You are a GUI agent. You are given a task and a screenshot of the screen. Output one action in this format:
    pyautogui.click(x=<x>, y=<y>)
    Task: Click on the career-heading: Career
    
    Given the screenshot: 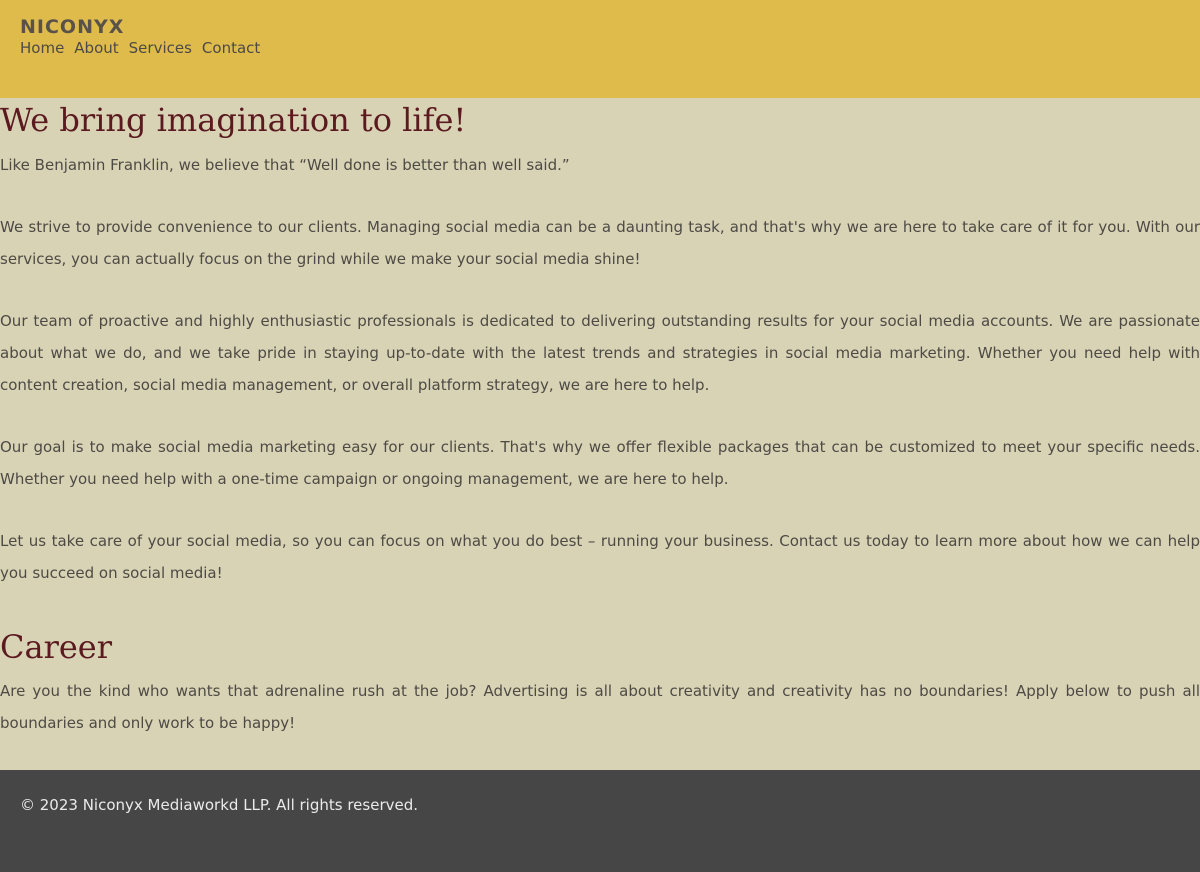 What is the action you would take?
    pyautogui.click(x=56, y=647)
    